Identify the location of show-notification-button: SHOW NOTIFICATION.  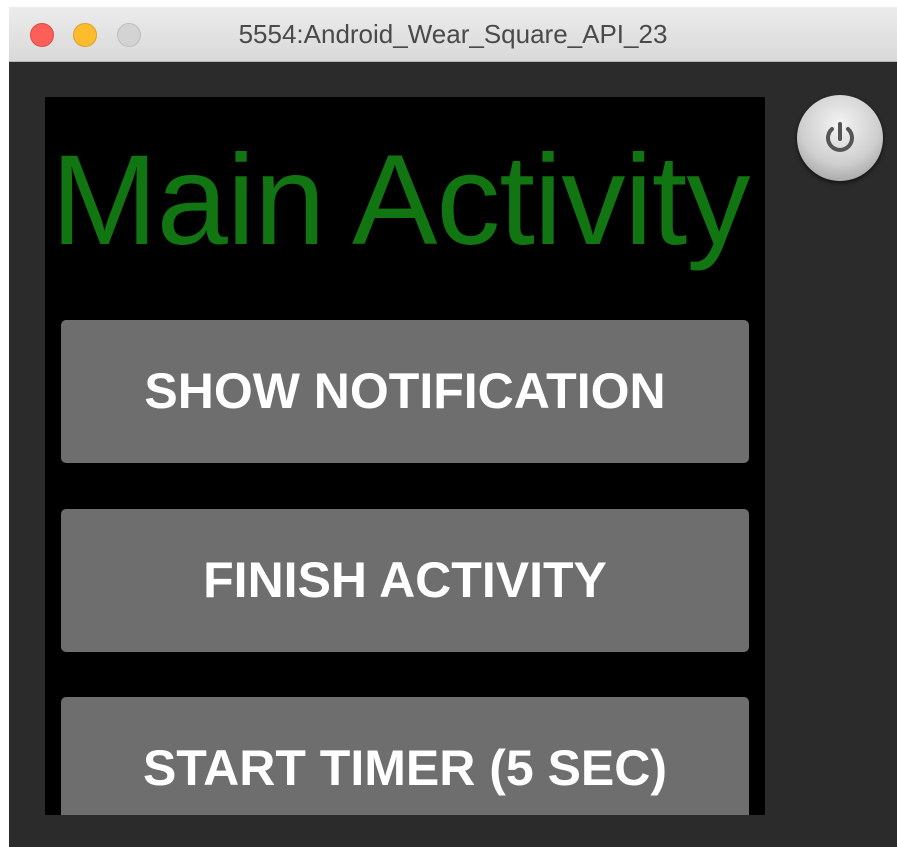
(405, 391).